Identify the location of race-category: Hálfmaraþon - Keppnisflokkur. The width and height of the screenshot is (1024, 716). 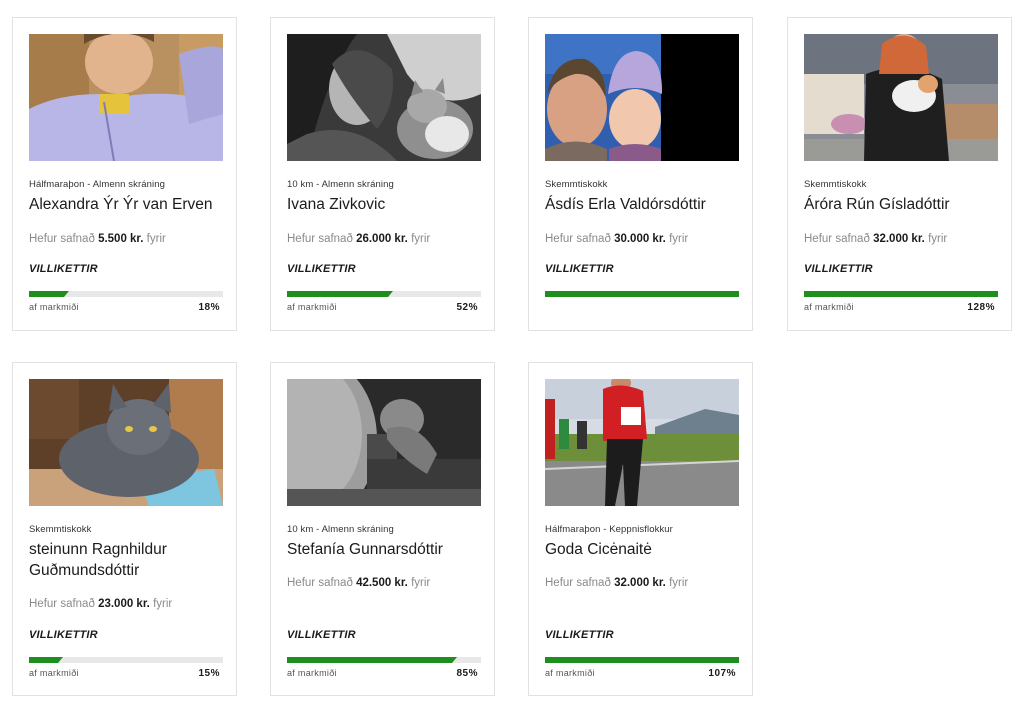
(609, 529).